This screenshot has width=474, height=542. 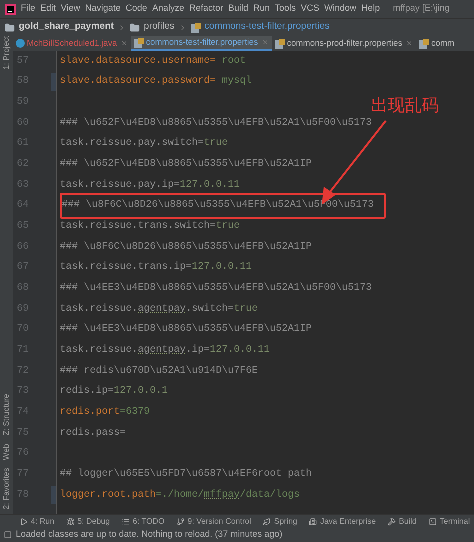 I want to click on enterprise-icon, so click(x=313, y=522).